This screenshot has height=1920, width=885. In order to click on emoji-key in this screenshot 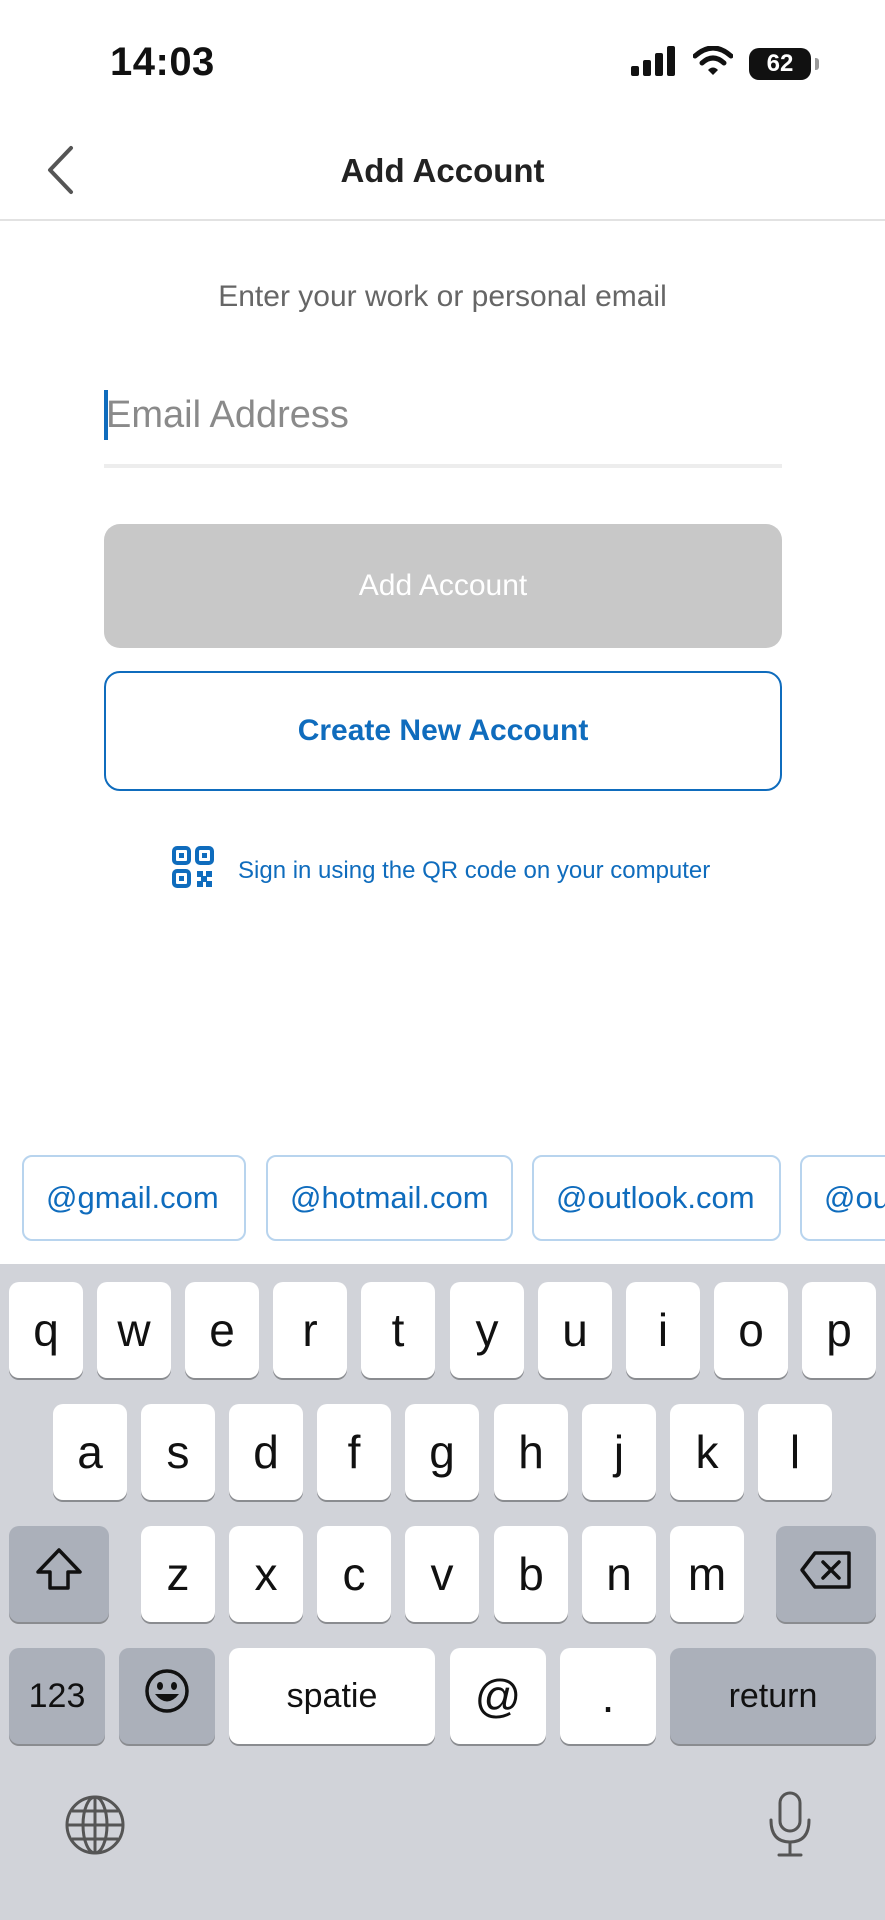, I will do `click(167, 1696)`.